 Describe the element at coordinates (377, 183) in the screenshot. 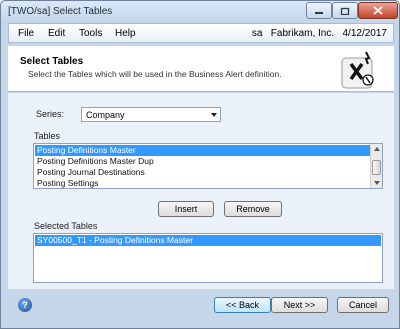

I see `scroll-down-icon` at that location.